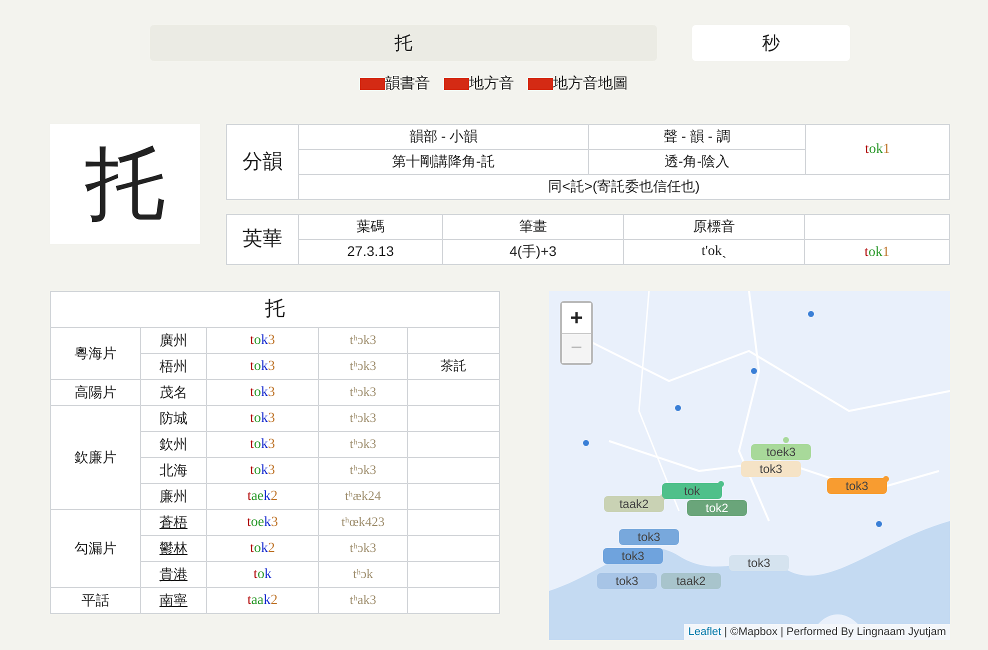 The height and width of the screenshot is (650, 988). I want to click on legend-label: 地方音, so click(491, 84).